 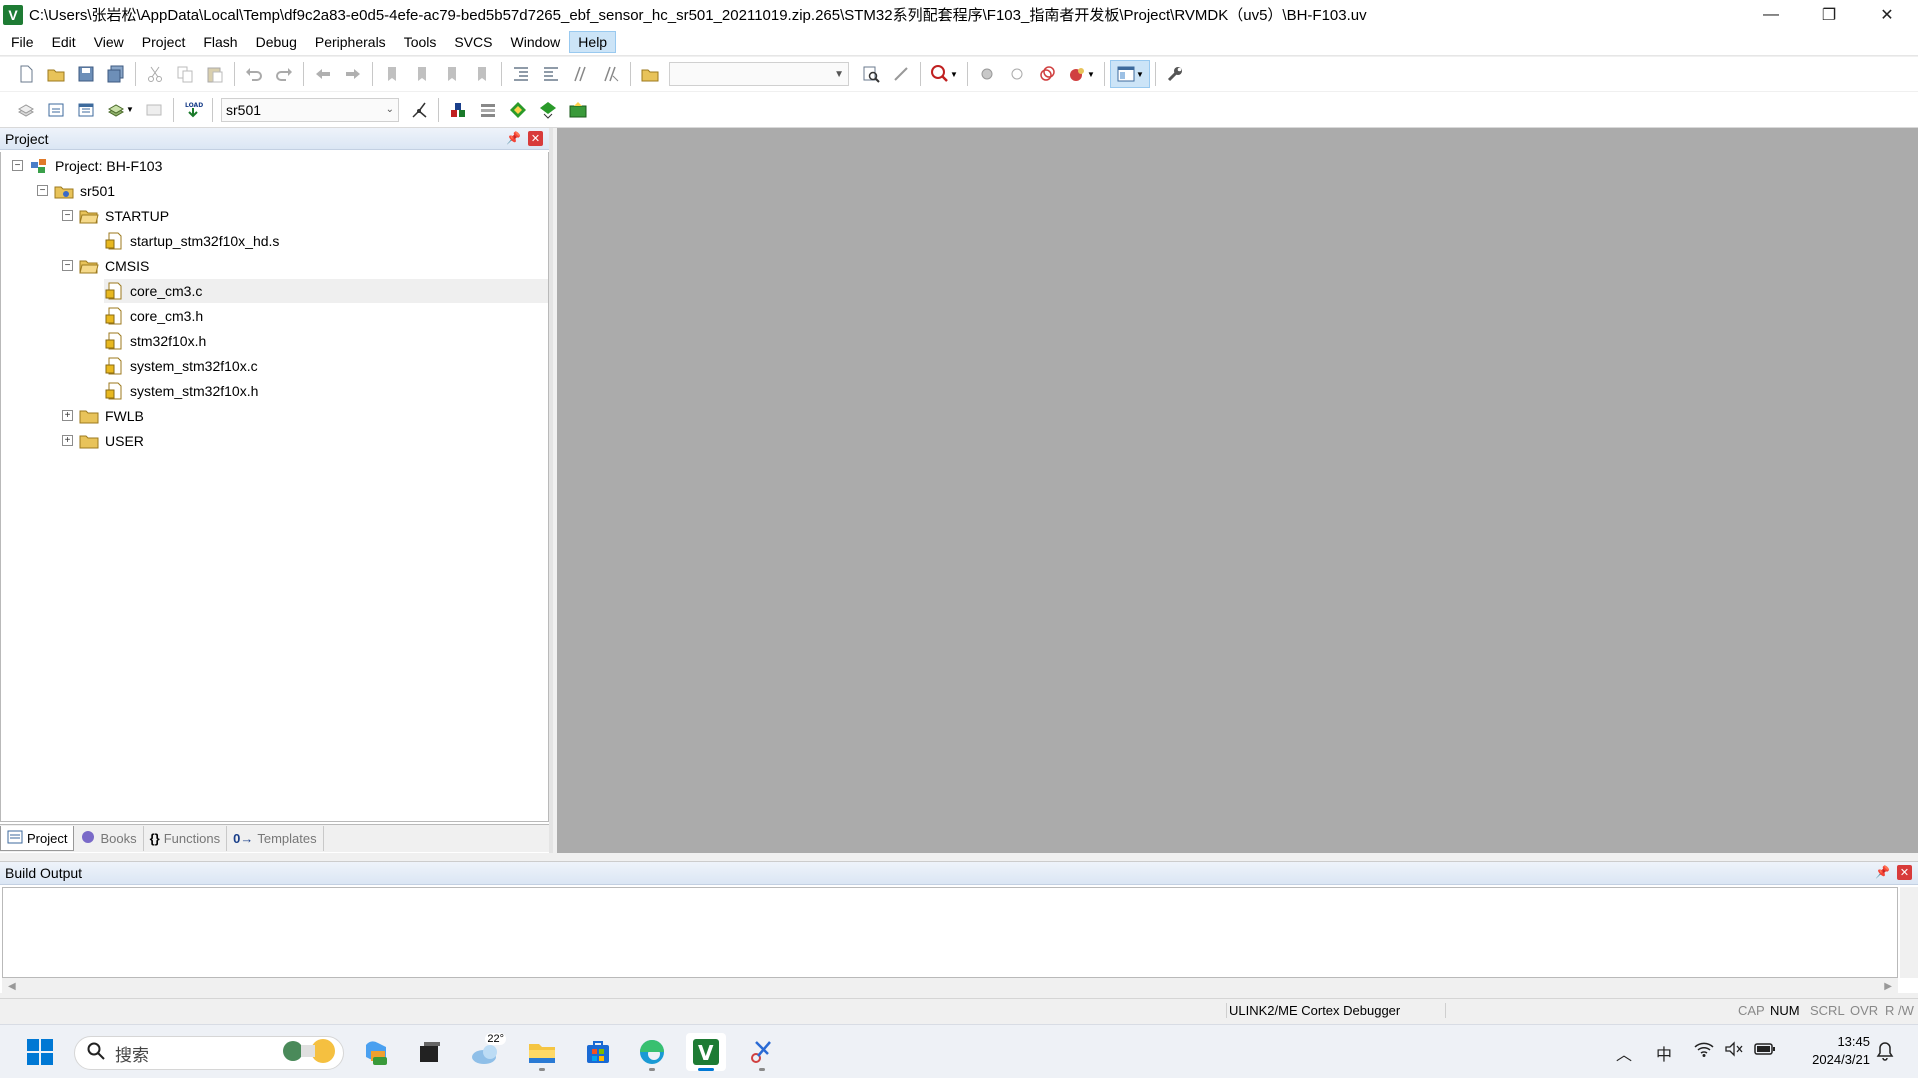 I want to click on debug-session-icon, so click(x=901, y=74).